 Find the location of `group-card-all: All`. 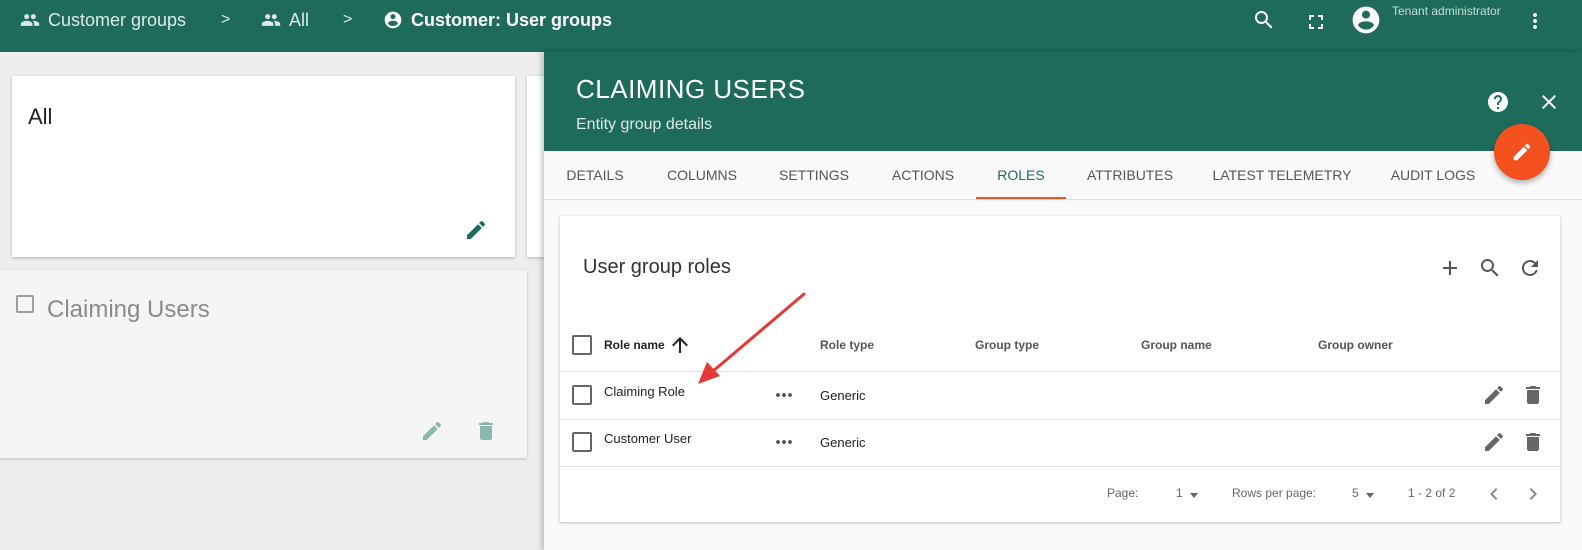

group-card-all: All is located at coordinates (263, 166).